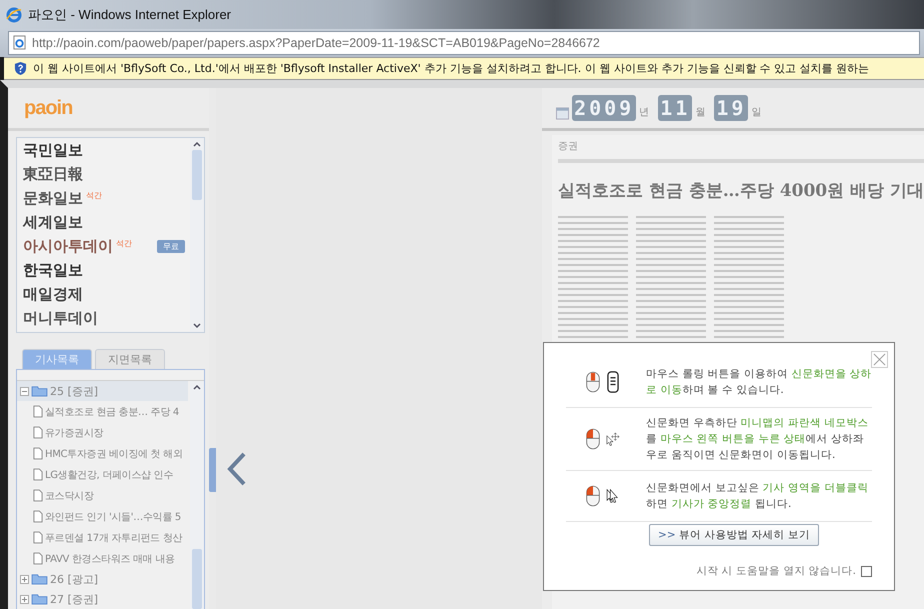 The image size is (924, 609). Describe the element at coordinates (758, 439) in the screenshot. I see `help-text: 신문화면 우측하단 미니맵의 파란색 네모박스를 마우스 왼쪽 버튼을 누른 상태에서 상하좌우로 움직이면 신문화면이 이동됩니다.` at that location.